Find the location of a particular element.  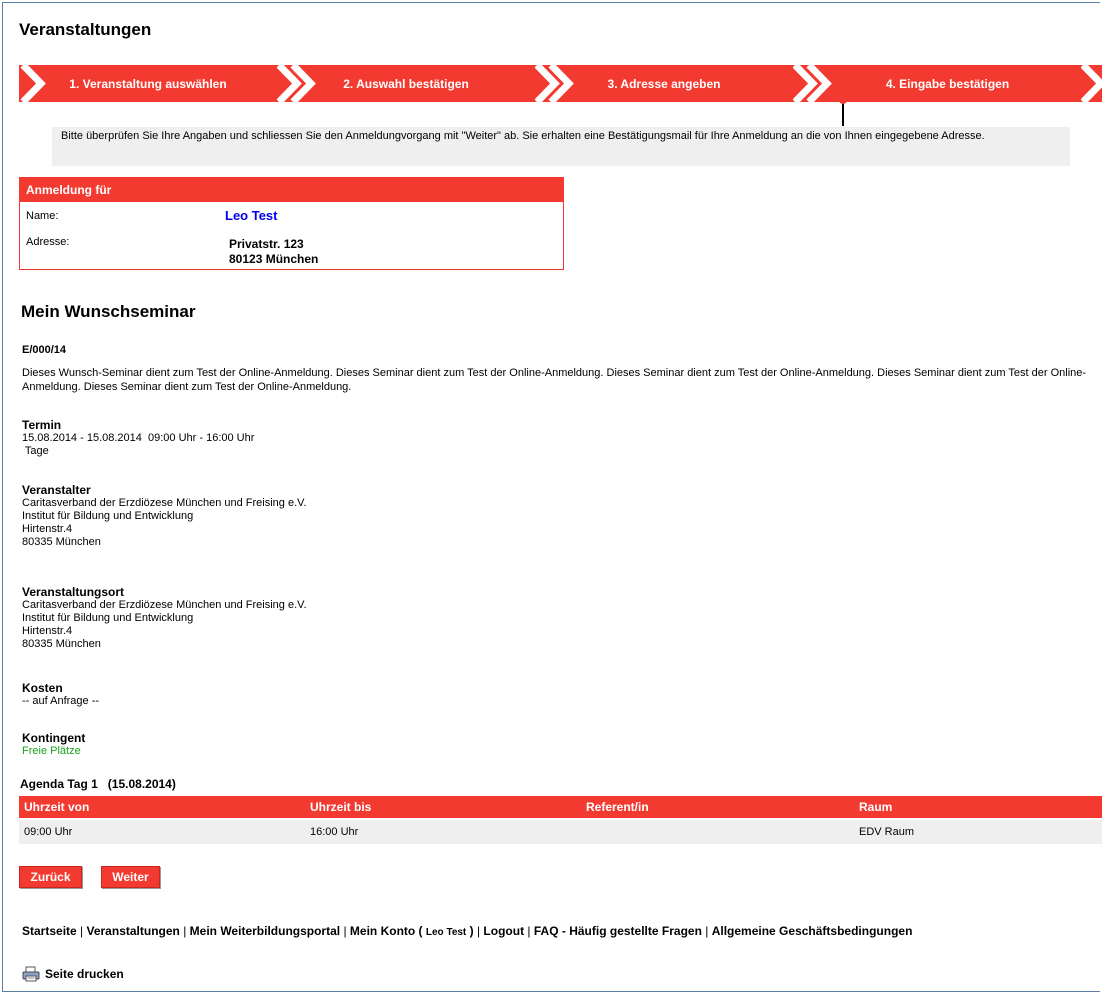

table-cell: 09:00 Uhr is located at coordinates (48, 832).